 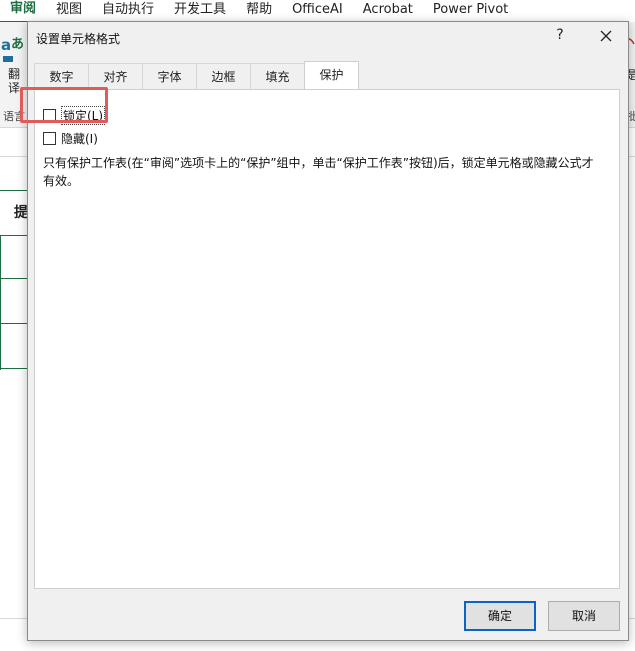 I want to click on ribbon-tab-officeai: OfficeAI, so click(x=317, y=11).